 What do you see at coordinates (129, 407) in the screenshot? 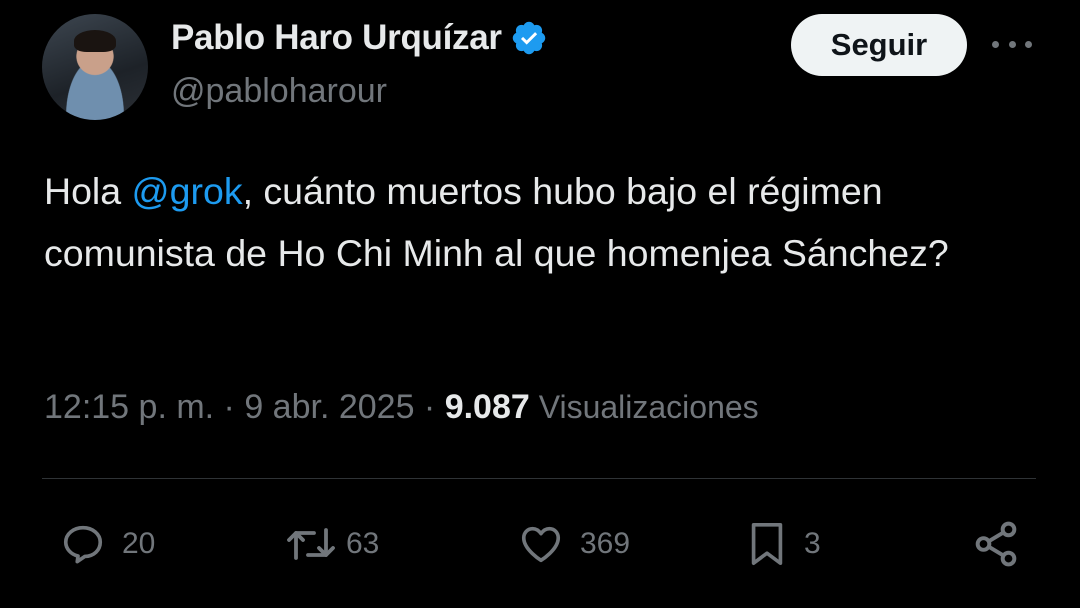
I see `tweet-time: 12:15 p. m.` at bounding box center [129, 407].